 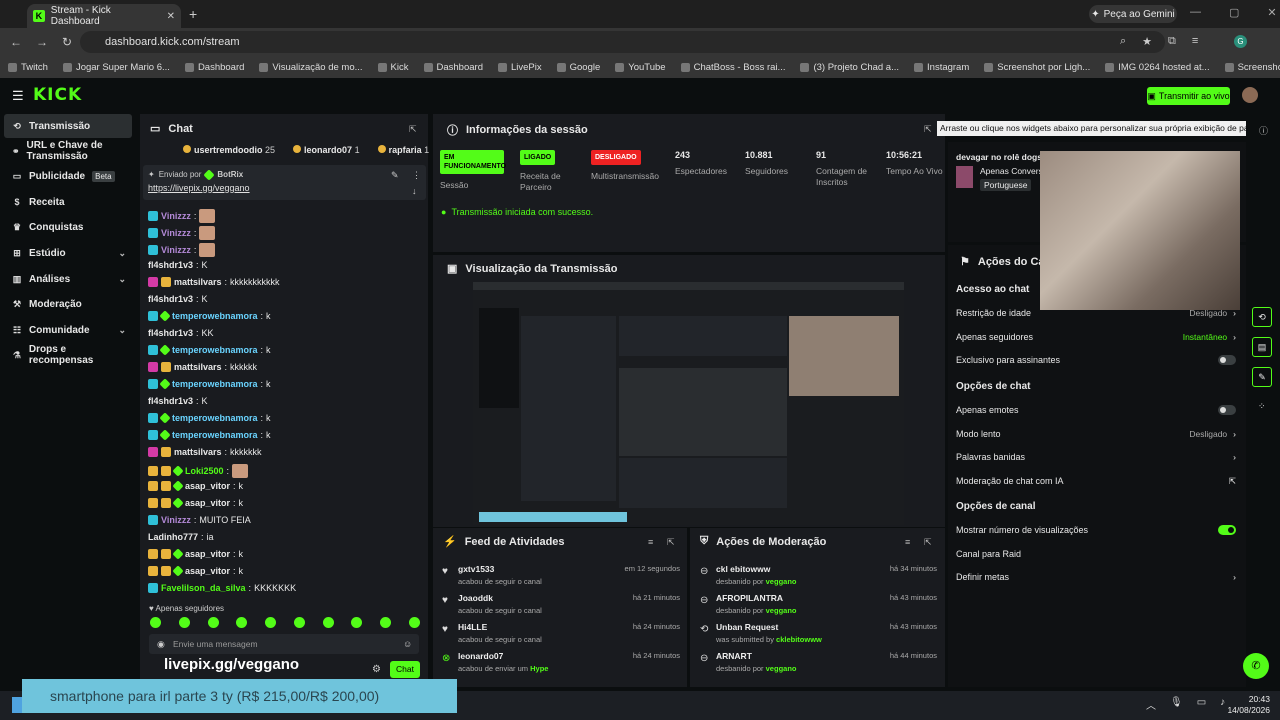 I want to click on sidebar-item-hammer: ⚒ Moderação, so click(x=68, y=304).